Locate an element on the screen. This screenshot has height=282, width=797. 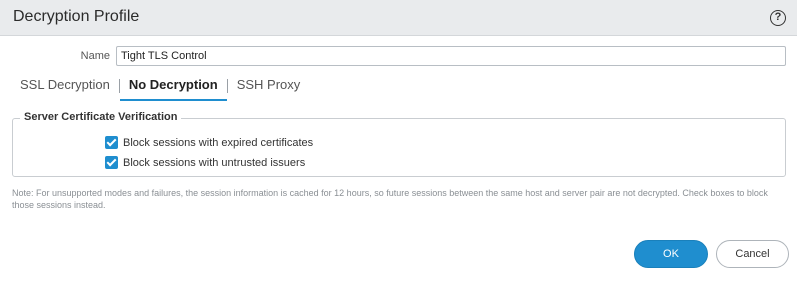
untrusted-issuers-label: Block sessions with untrusted issuers is located at coordinates (214, 162).